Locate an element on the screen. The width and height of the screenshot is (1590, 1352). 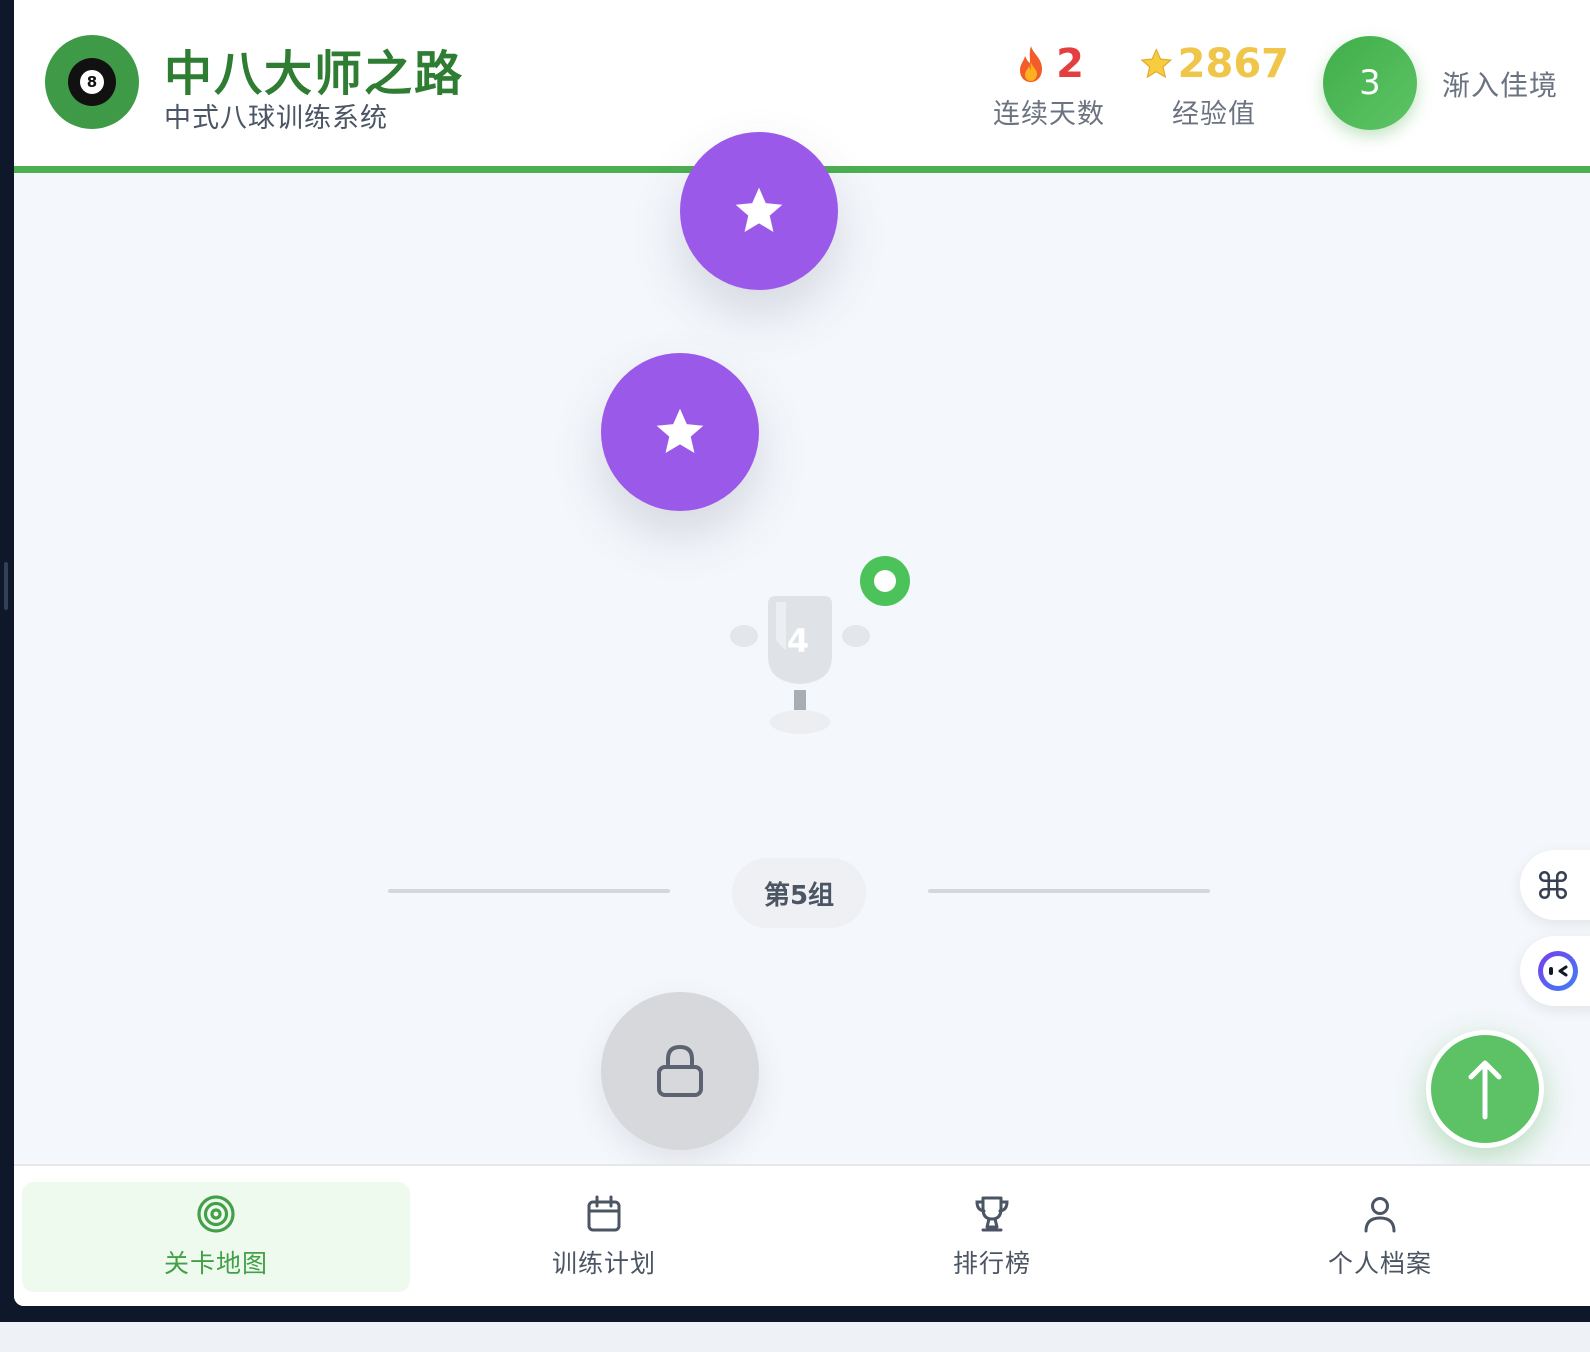
eight-ball-icon: 8 is located at coordinates (92, 82).